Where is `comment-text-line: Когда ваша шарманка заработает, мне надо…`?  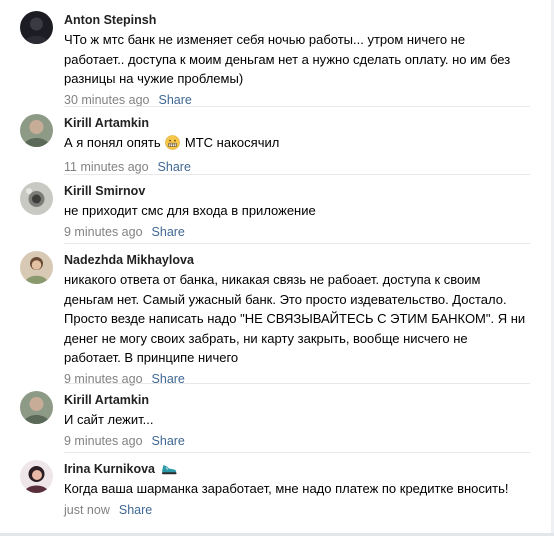 comment-text-line: Когда ваша шарманка заработает, мне надо… is located at coordinates (286, 488).